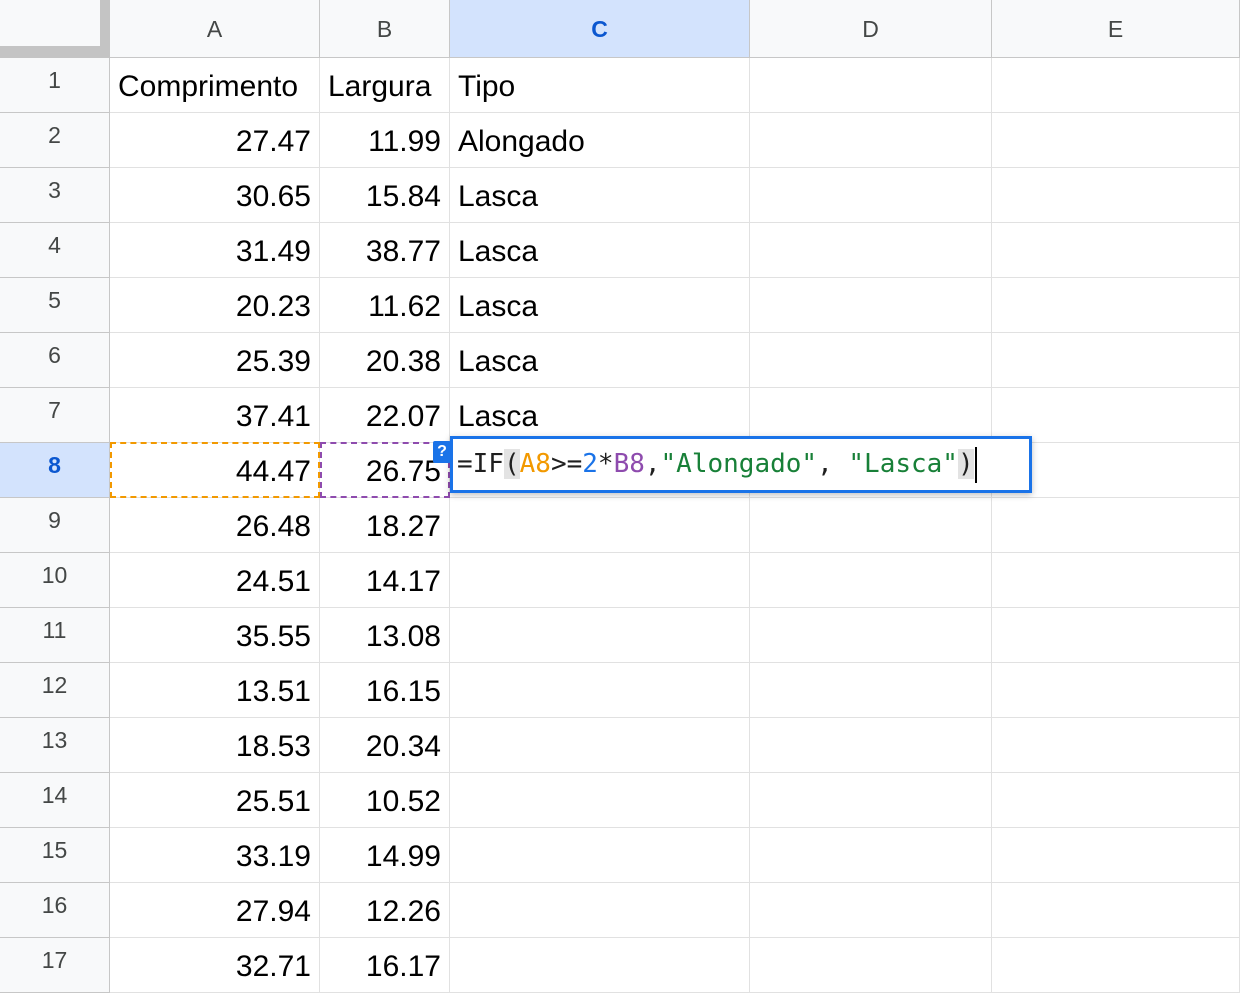 This screenshot has width=1240, height=996. Describe the element at coordinates (385, 635) in the screenshot. I see `cell-b11: 13.08` at that location.